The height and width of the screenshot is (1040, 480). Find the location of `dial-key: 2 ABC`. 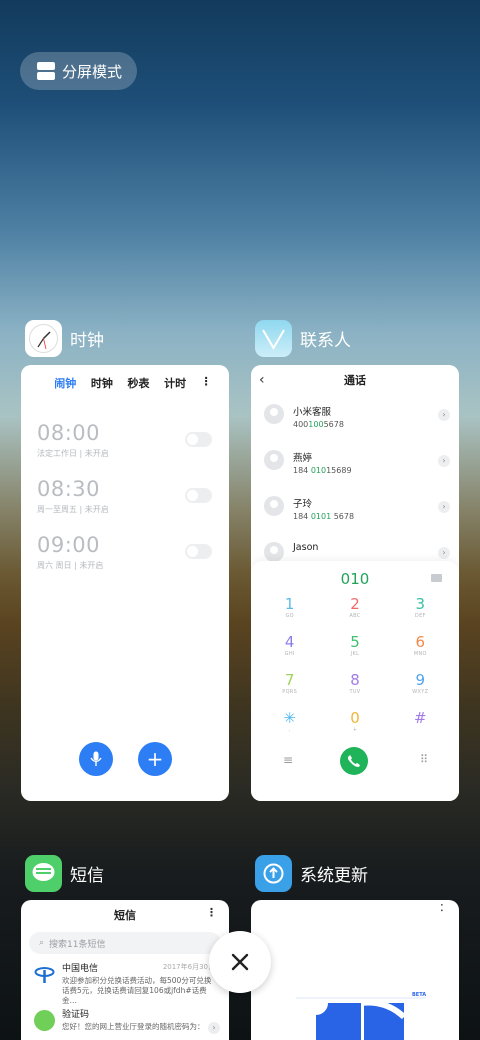

dial-key: 2 ABC is located at coordinates (354, 614).